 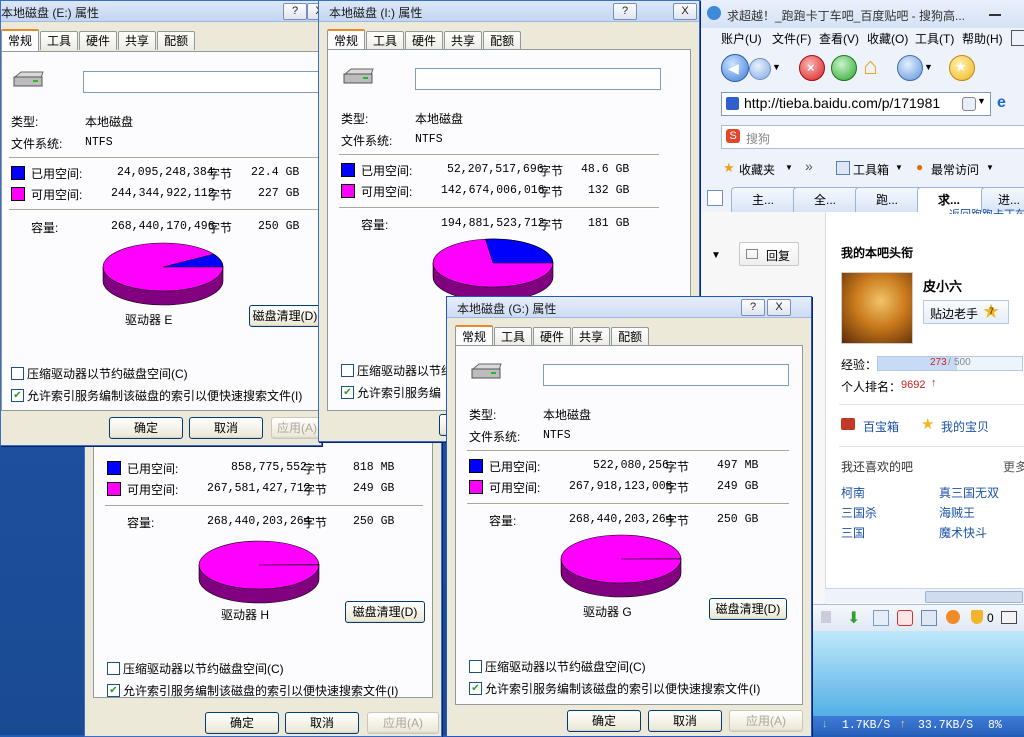 What do you see at coordinates (146, 428) in the screenshot?
I see `dialog-e-ok-button: 确定` at bounding box center [146, 428].